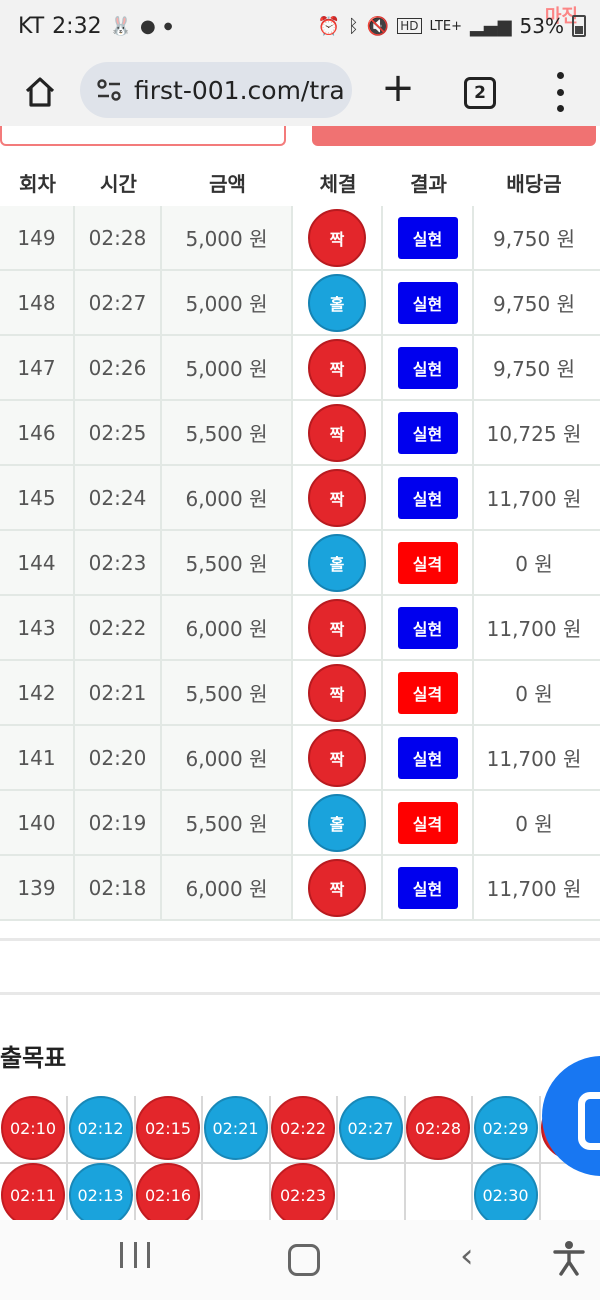  I want to click on status-left: KT 2:32 🐰 ● ●, so click(95, 26).